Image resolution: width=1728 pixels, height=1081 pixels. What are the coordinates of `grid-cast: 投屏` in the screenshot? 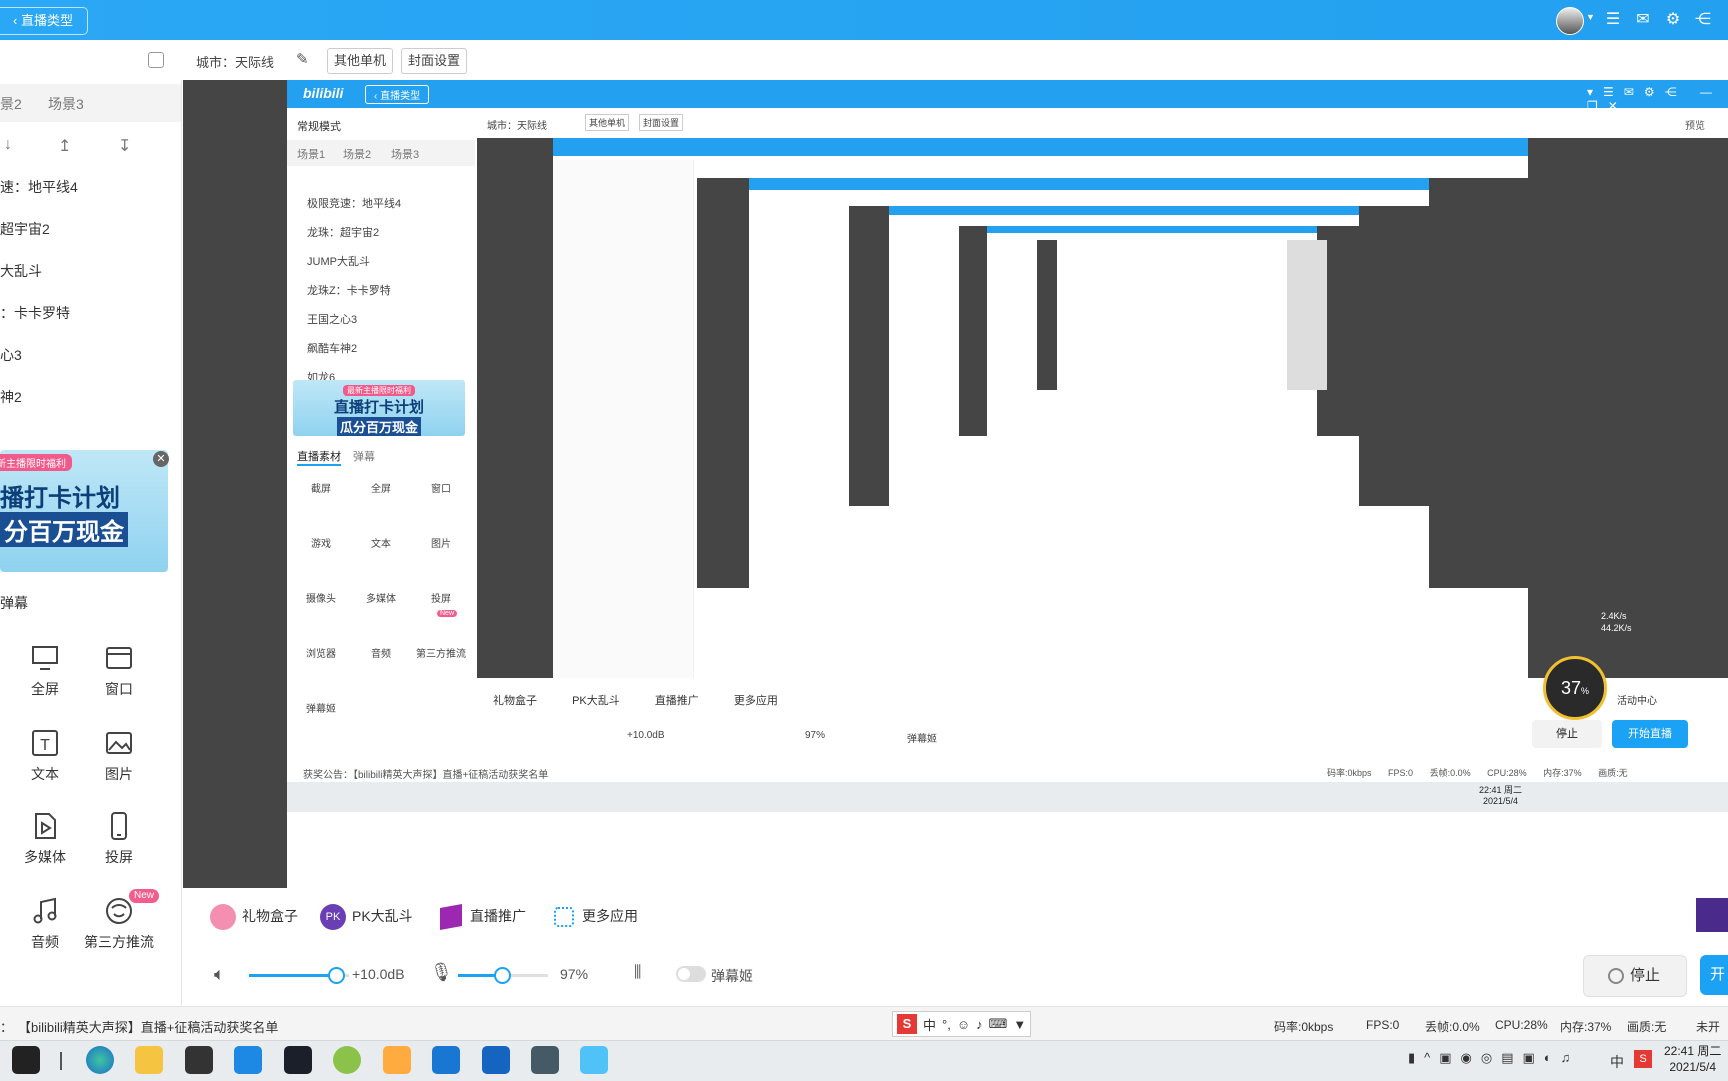 It's located at (119, 839).